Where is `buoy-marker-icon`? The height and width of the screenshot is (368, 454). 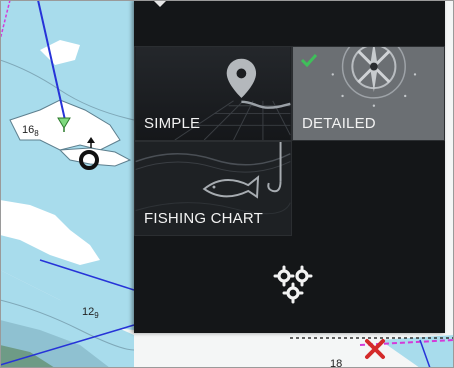 buoy-marker-icon is located at coordinates (64, 124).